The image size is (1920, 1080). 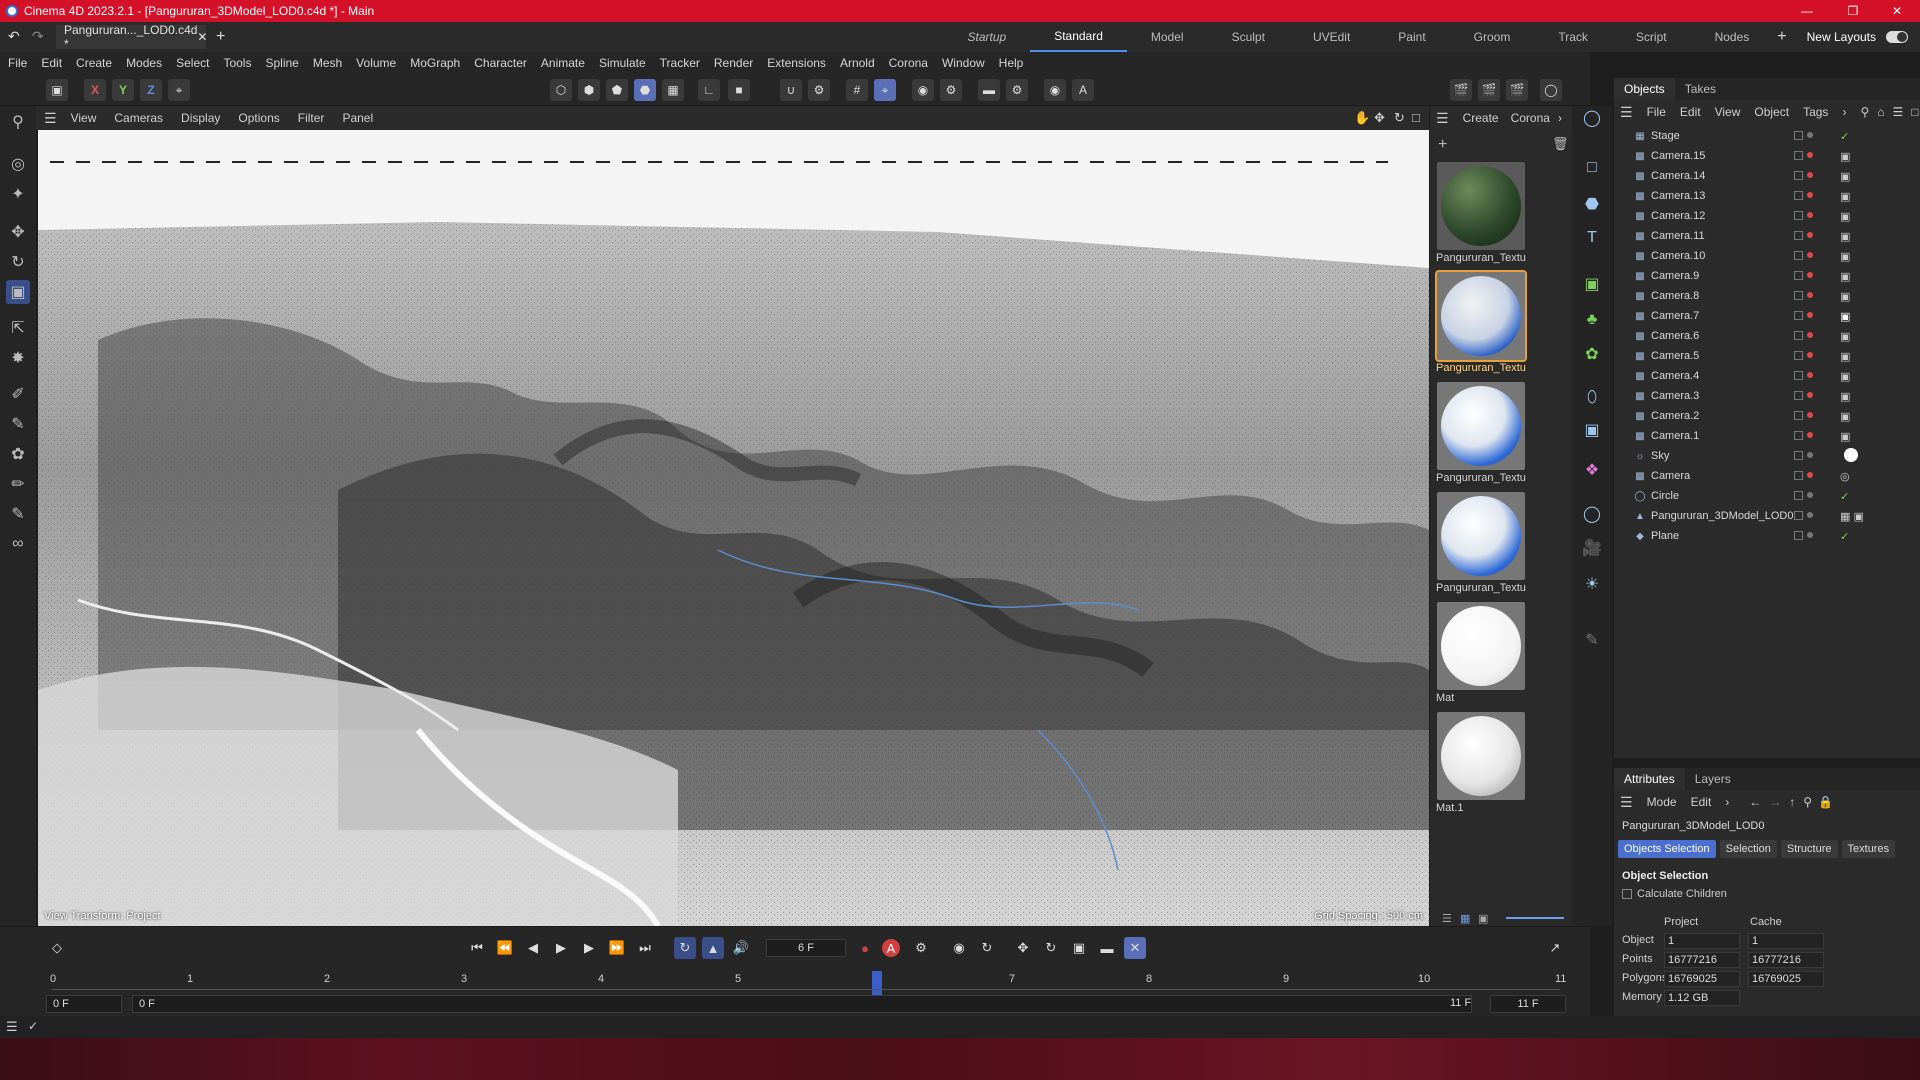 I want to click on object-row: ▩ Camera.12 ▣, so click(x=1767, y=216).